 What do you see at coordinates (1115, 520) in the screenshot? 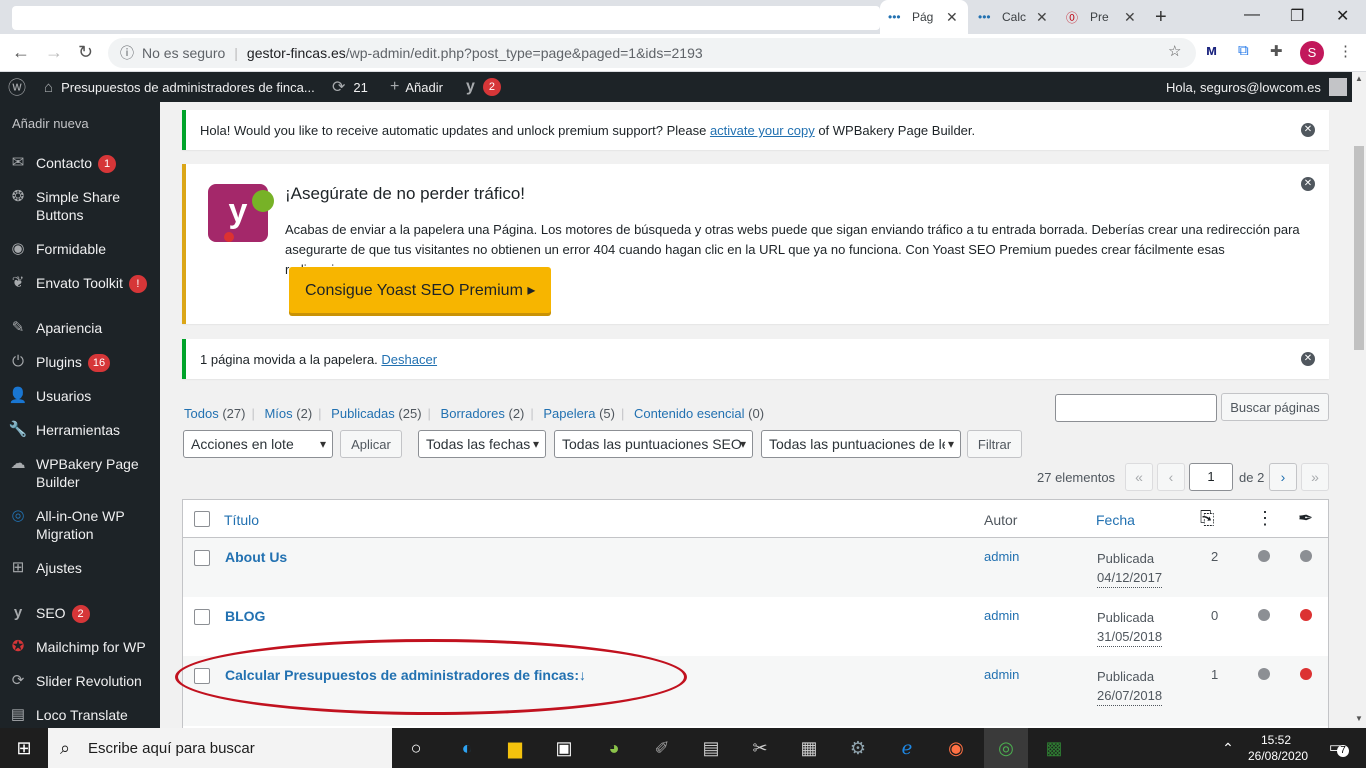
I see `column-date: Fecha` at bounding box center [1115, 520].